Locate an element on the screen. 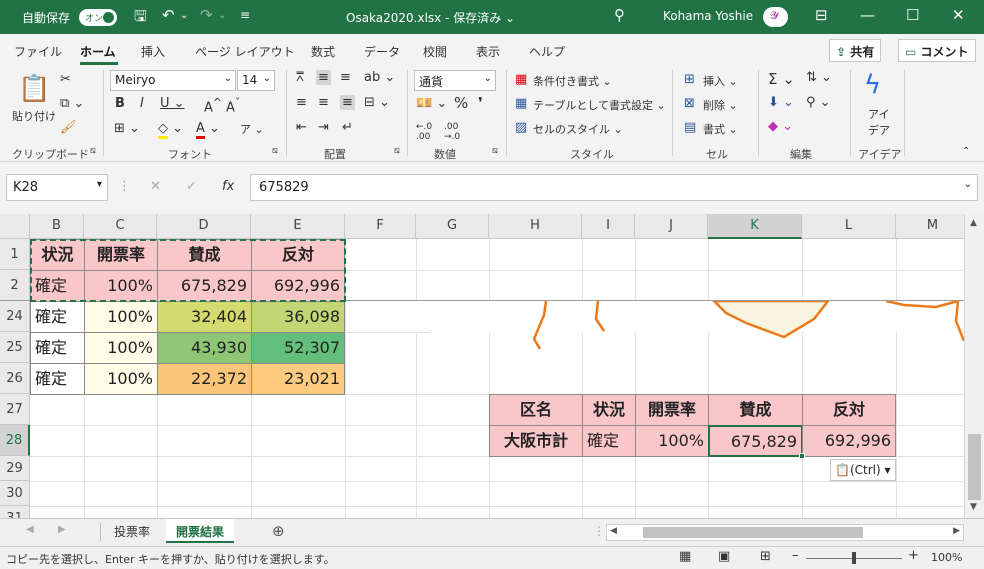 The width and height of the screenshot is (984, 569). header-open-rate: 開票率 is located at coordinates (672, 410).